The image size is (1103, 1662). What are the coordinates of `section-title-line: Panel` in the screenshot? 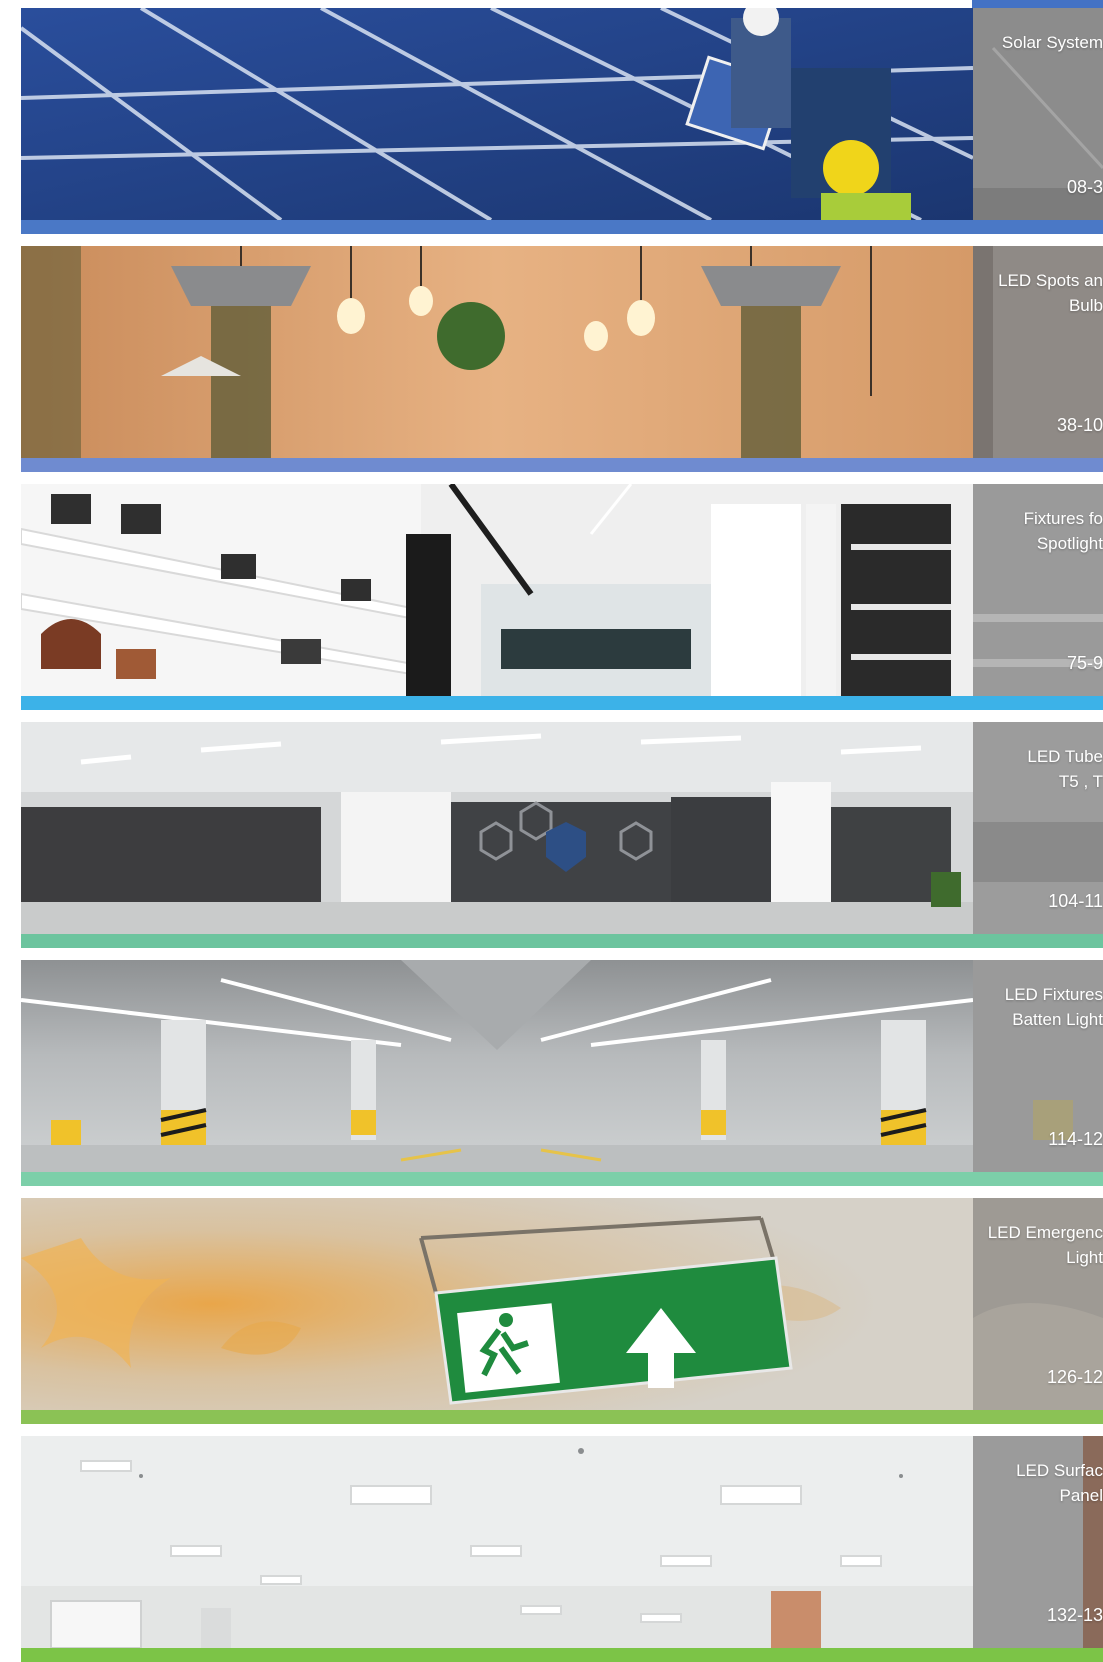 It's located at (1081, 1495).